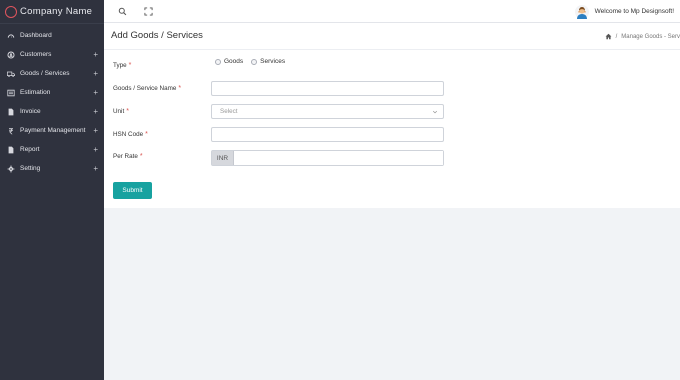 The width and height of the screenshot is (680, 380). Describe the element at coordinates (52, 111) in the screenshot. I see `sidebar-item-invoice: Invoice +` at that location.